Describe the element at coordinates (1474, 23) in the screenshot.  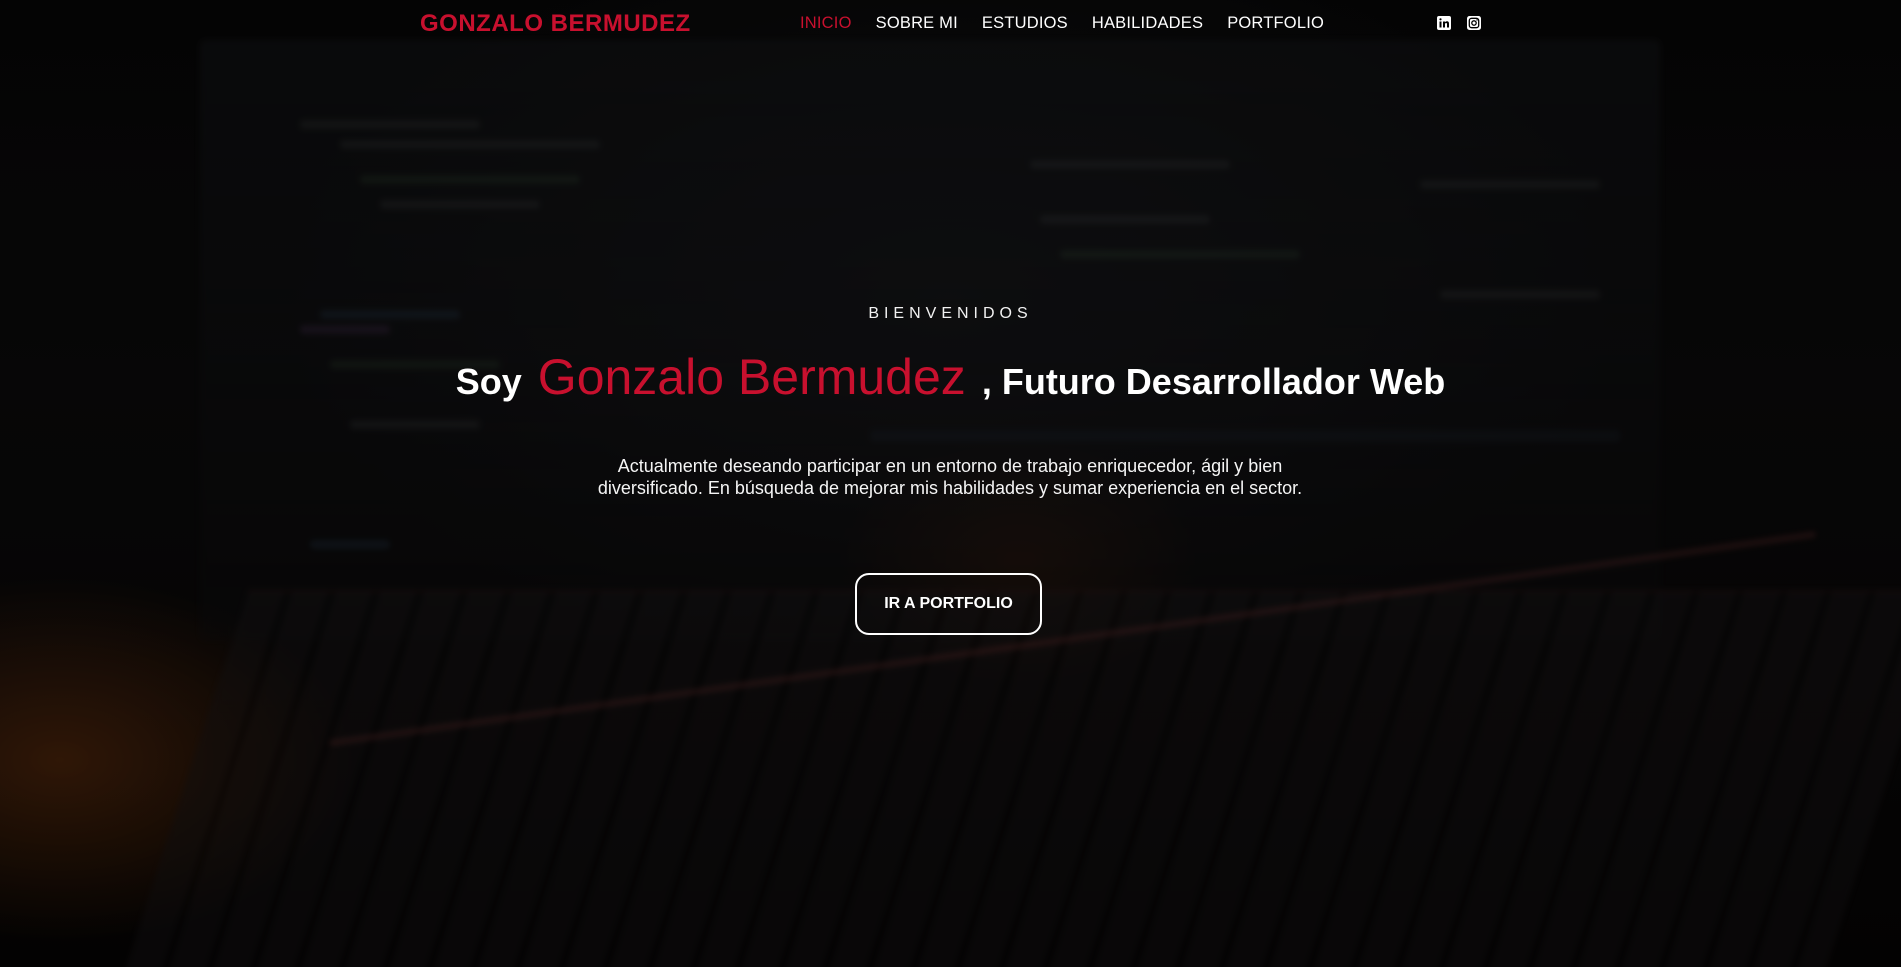
I see `instagram-icon` at that location.